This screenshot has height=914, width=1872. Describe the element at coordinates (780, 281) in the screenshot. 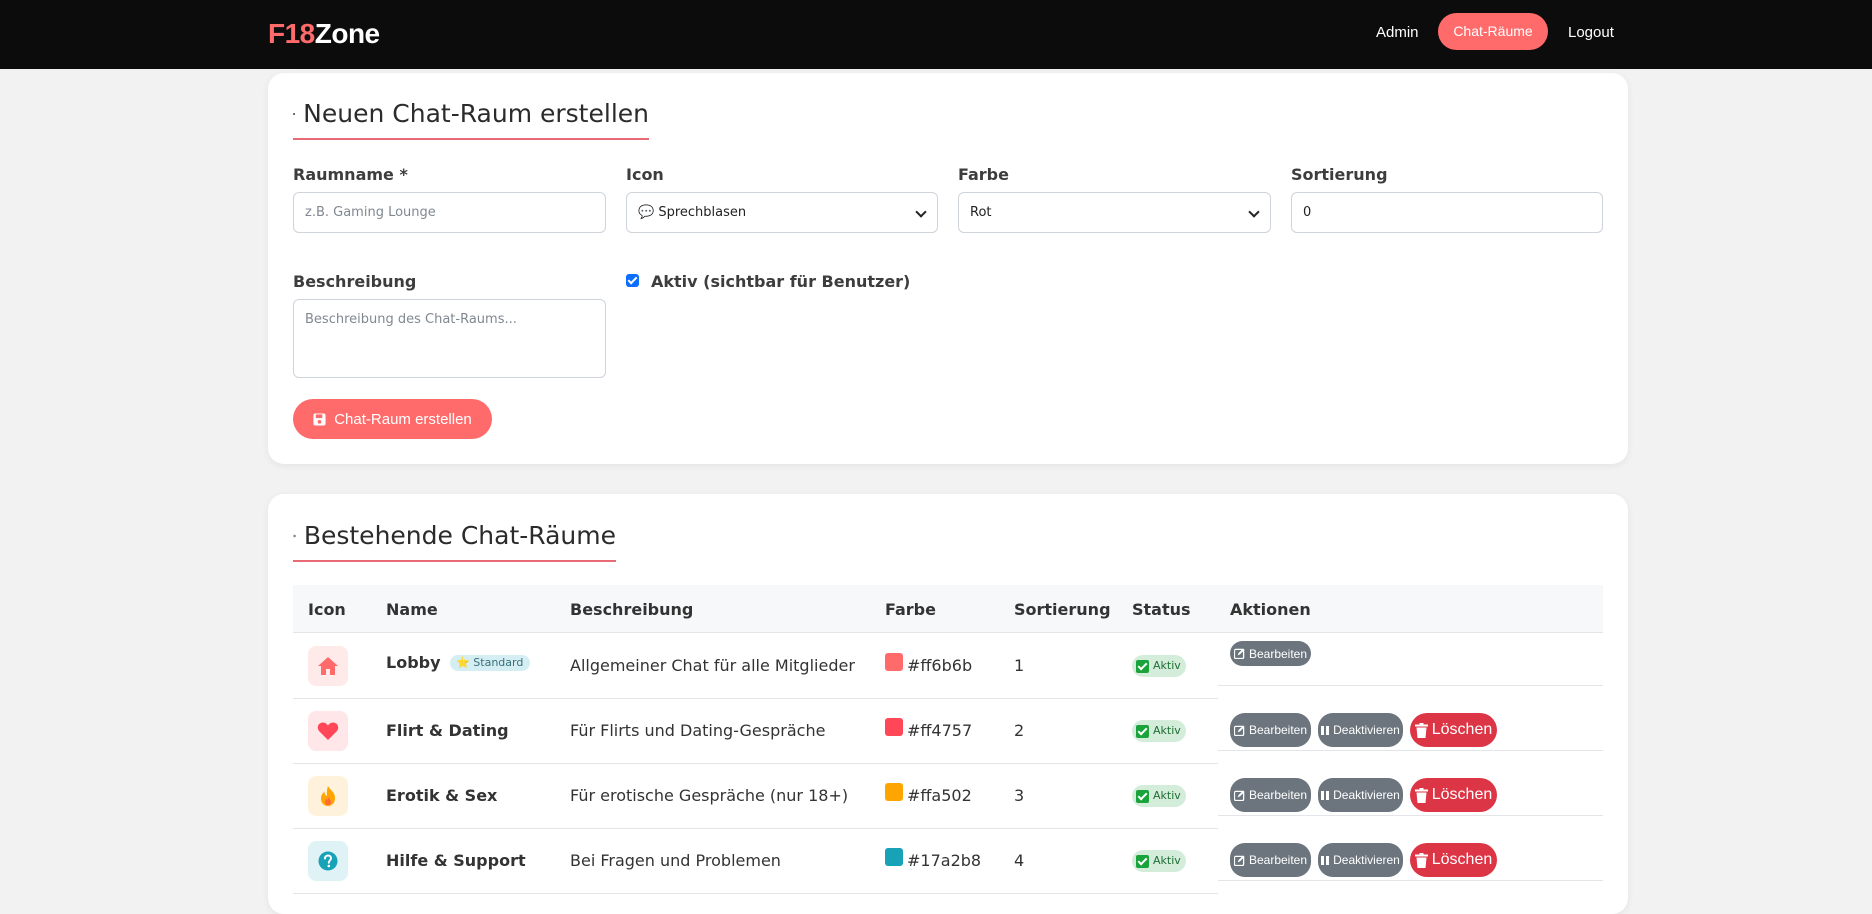

I see `active-checkbox-label: Aktiv (sichtbar für Benutzer)` at that location.